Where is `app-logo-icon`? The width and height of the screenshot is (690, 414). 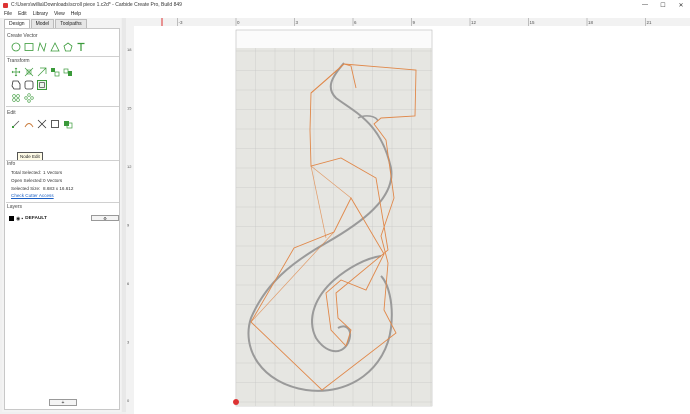 app-logo-icon is located at coordinates (5, 5).